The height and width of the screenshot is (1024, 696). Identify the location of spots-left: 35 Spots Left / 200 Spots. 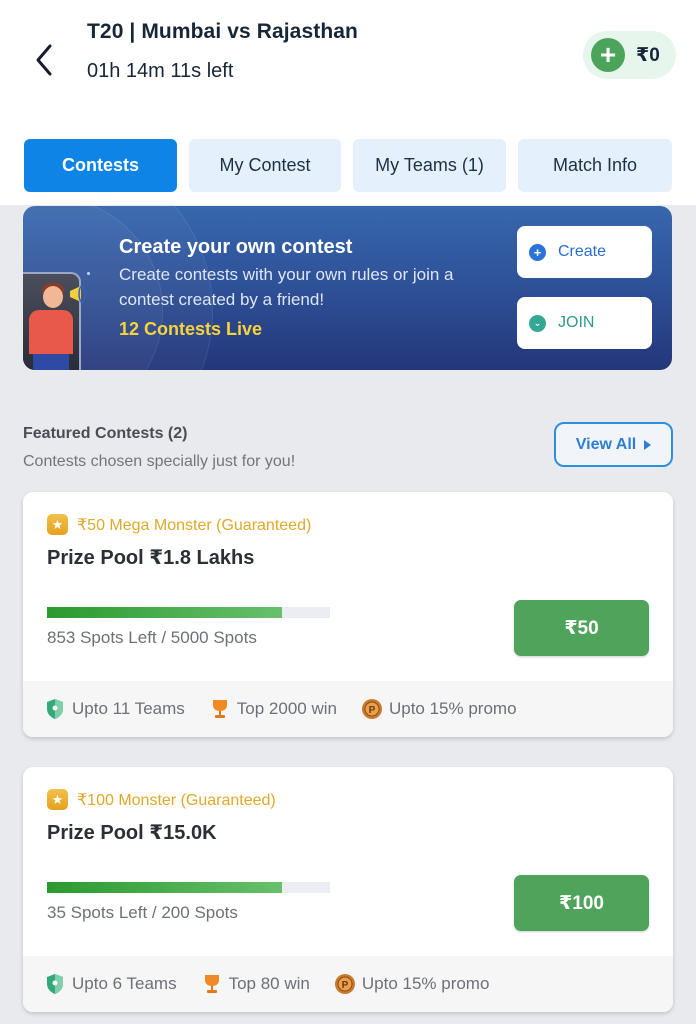
(142, 912).